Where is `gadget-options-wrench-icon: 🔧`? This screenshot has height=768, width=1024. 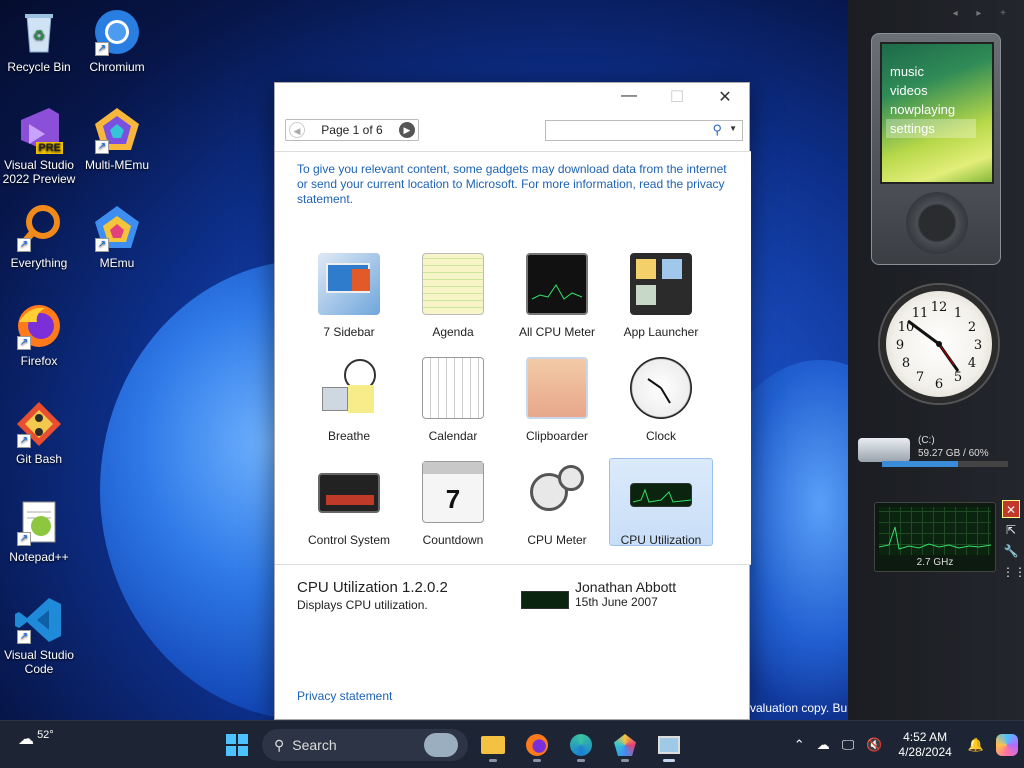
gadget-options-wrench-icon: 🔧 is located at coordinates (1011, 551).